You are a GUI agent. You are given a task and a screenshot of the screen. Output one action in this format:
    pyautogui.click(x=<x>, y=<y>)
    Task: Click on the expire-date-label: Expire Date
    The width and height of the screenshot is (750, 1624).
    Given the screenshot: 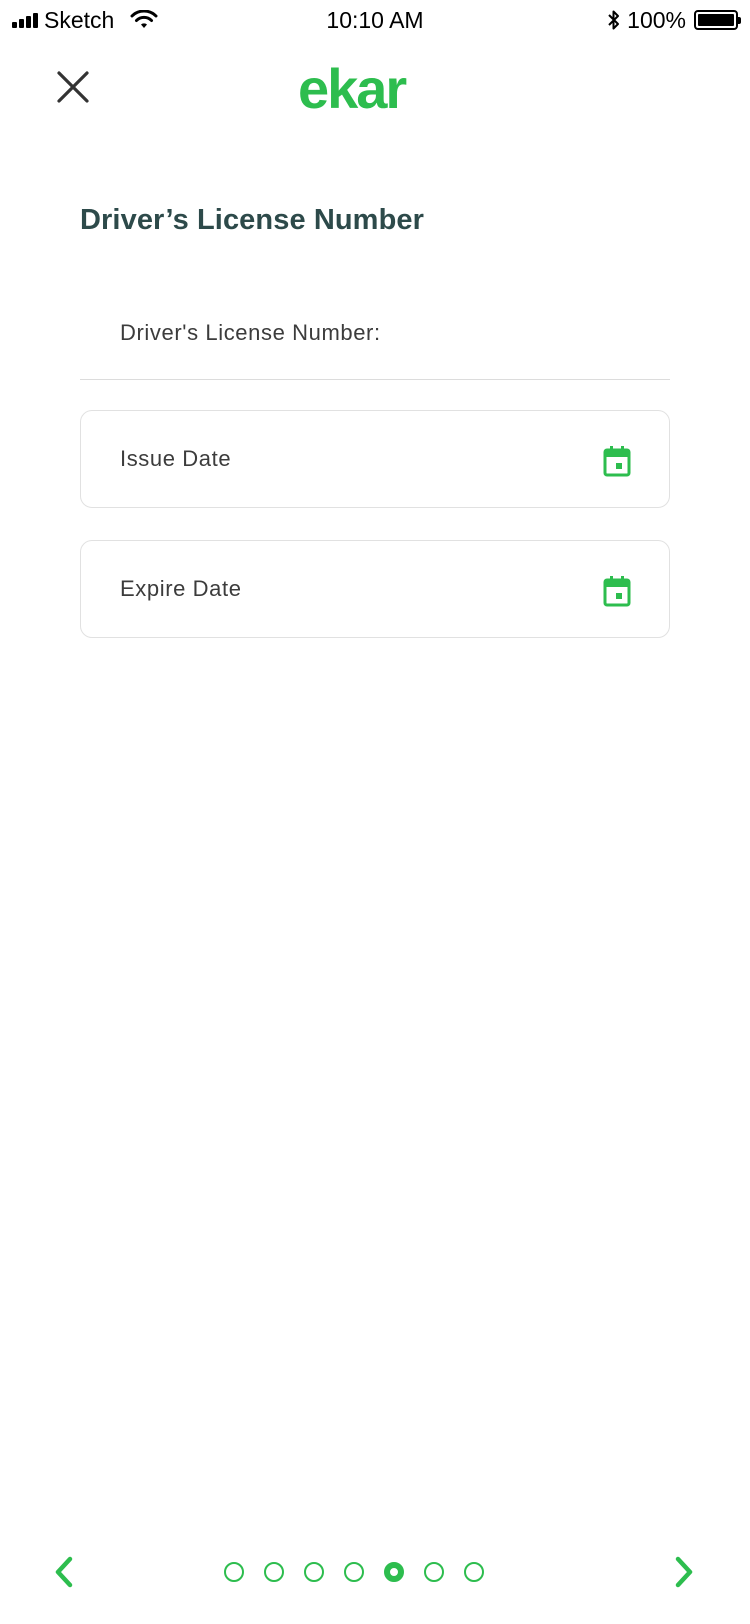 What is the action you would take?
    pyautogui.click(x=181, y=588)
    